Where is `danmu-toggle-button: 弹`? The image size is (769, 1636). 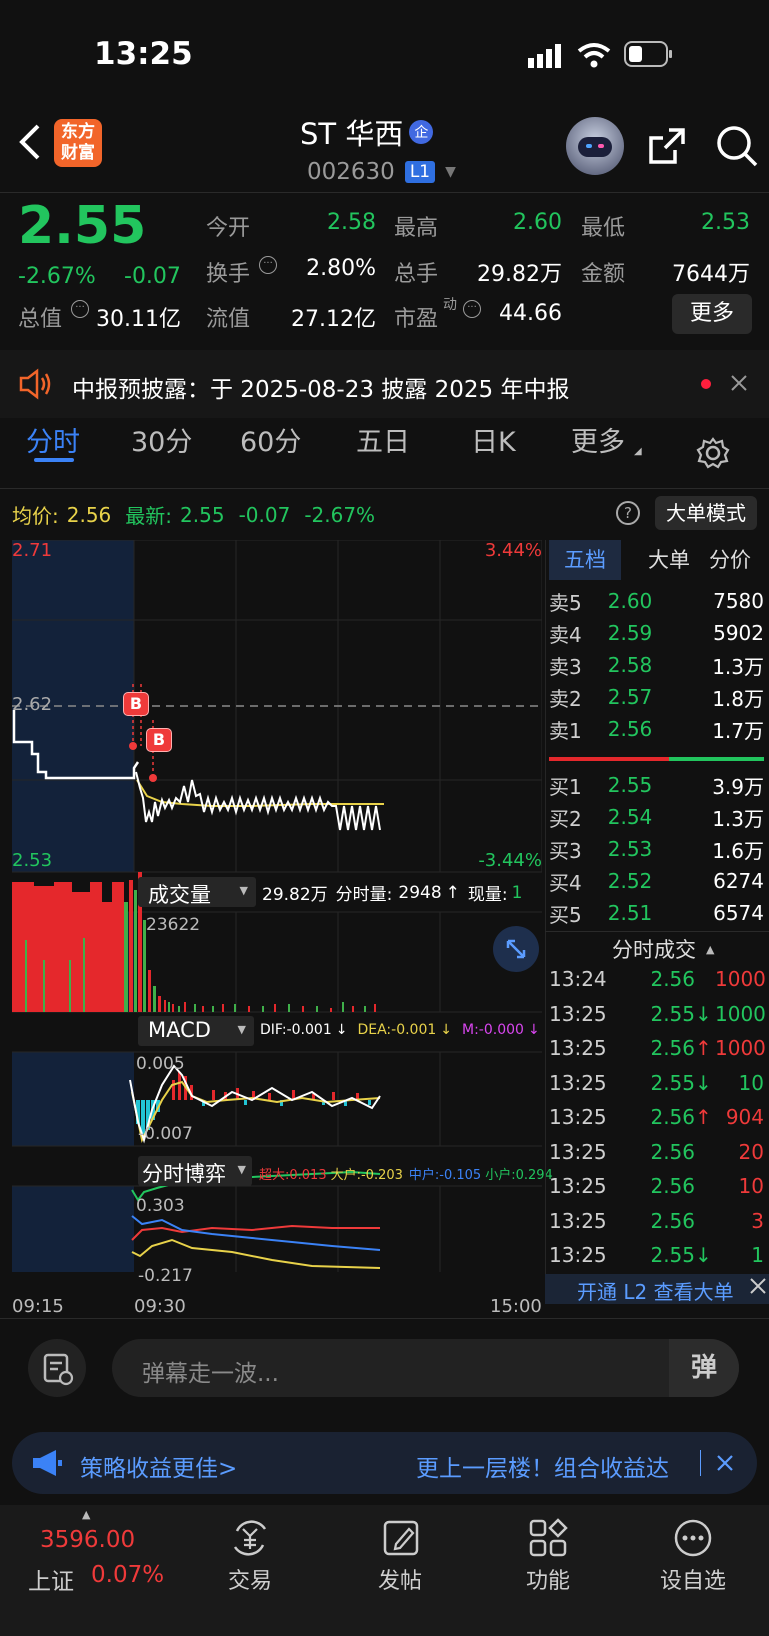
danmu-toggle-button: 弹 is located at coordinates (704, 1368).